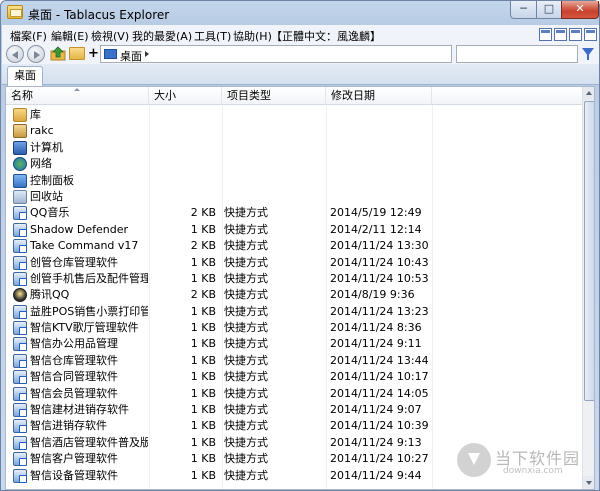 The image size is (600, 491). Describe the element at coordinates (294, 377) in the screenshot. I see `file-row: 智信合同管理软件 1 KB 快捷方式 2014/11/24 10:17` at that location.